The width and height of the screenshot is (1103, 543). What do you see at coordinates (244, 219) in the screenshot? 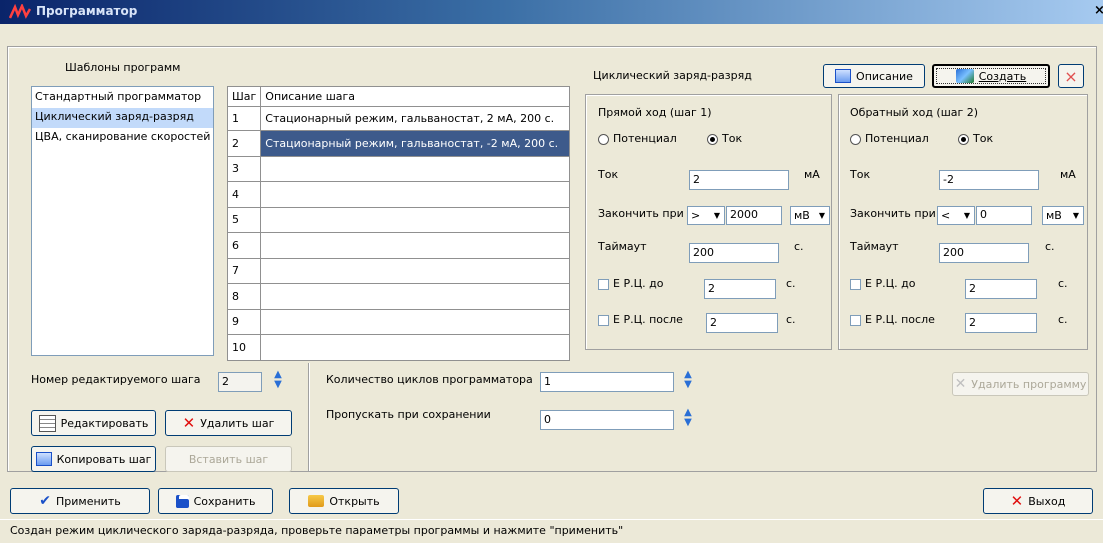
I see `step-number-cell: 5` at bounding box center [244, 219].